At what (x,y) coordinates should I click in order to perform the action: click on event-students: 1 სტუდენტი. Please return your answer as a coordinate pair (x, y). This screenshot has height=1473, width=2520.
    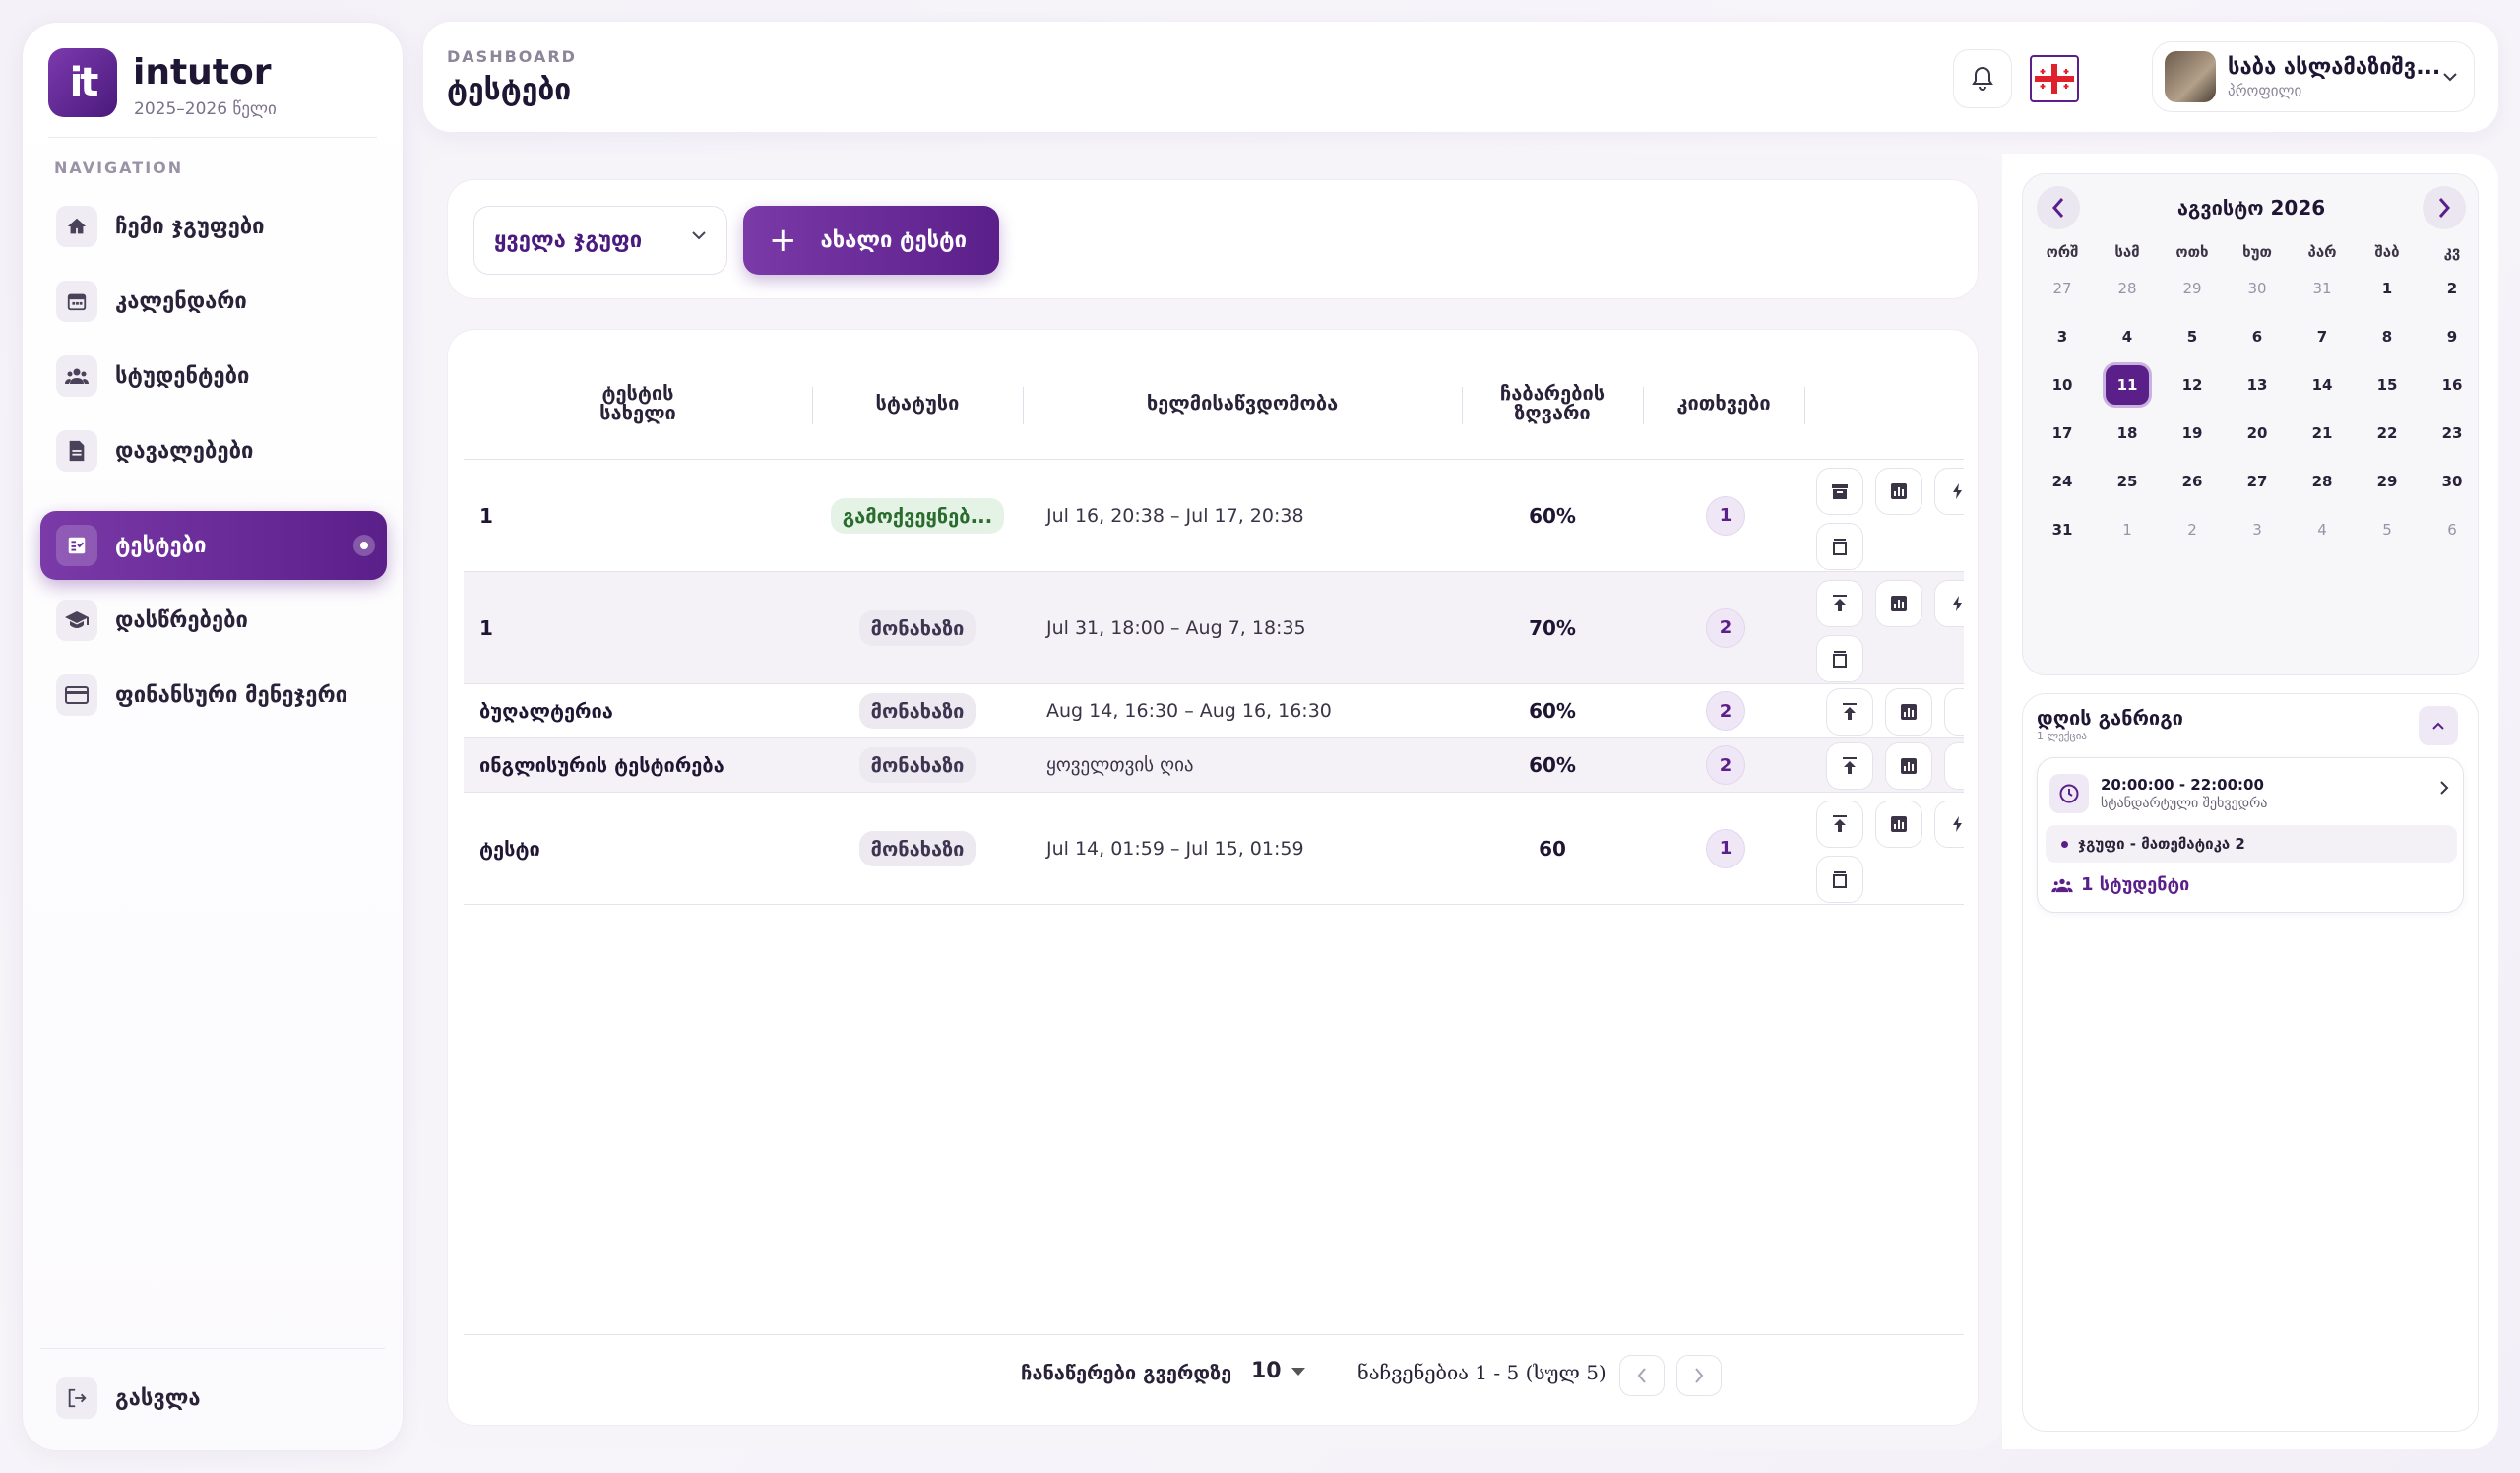
    Looking at the image, I should click on (2120, 884).